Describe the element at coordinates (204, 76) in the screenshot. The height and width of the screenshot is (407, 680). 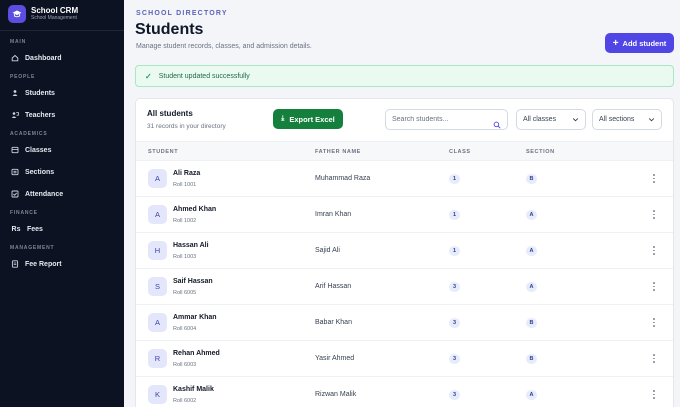
I see `alert-message: Student updated successfully` at that location.